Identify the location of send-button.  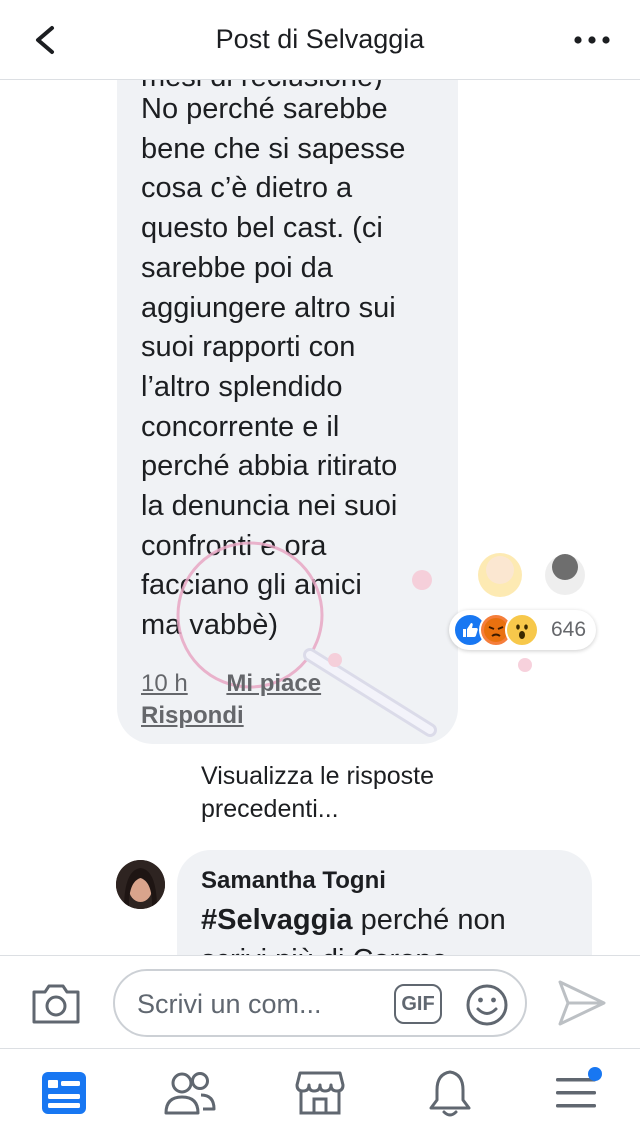
(582, 1003).